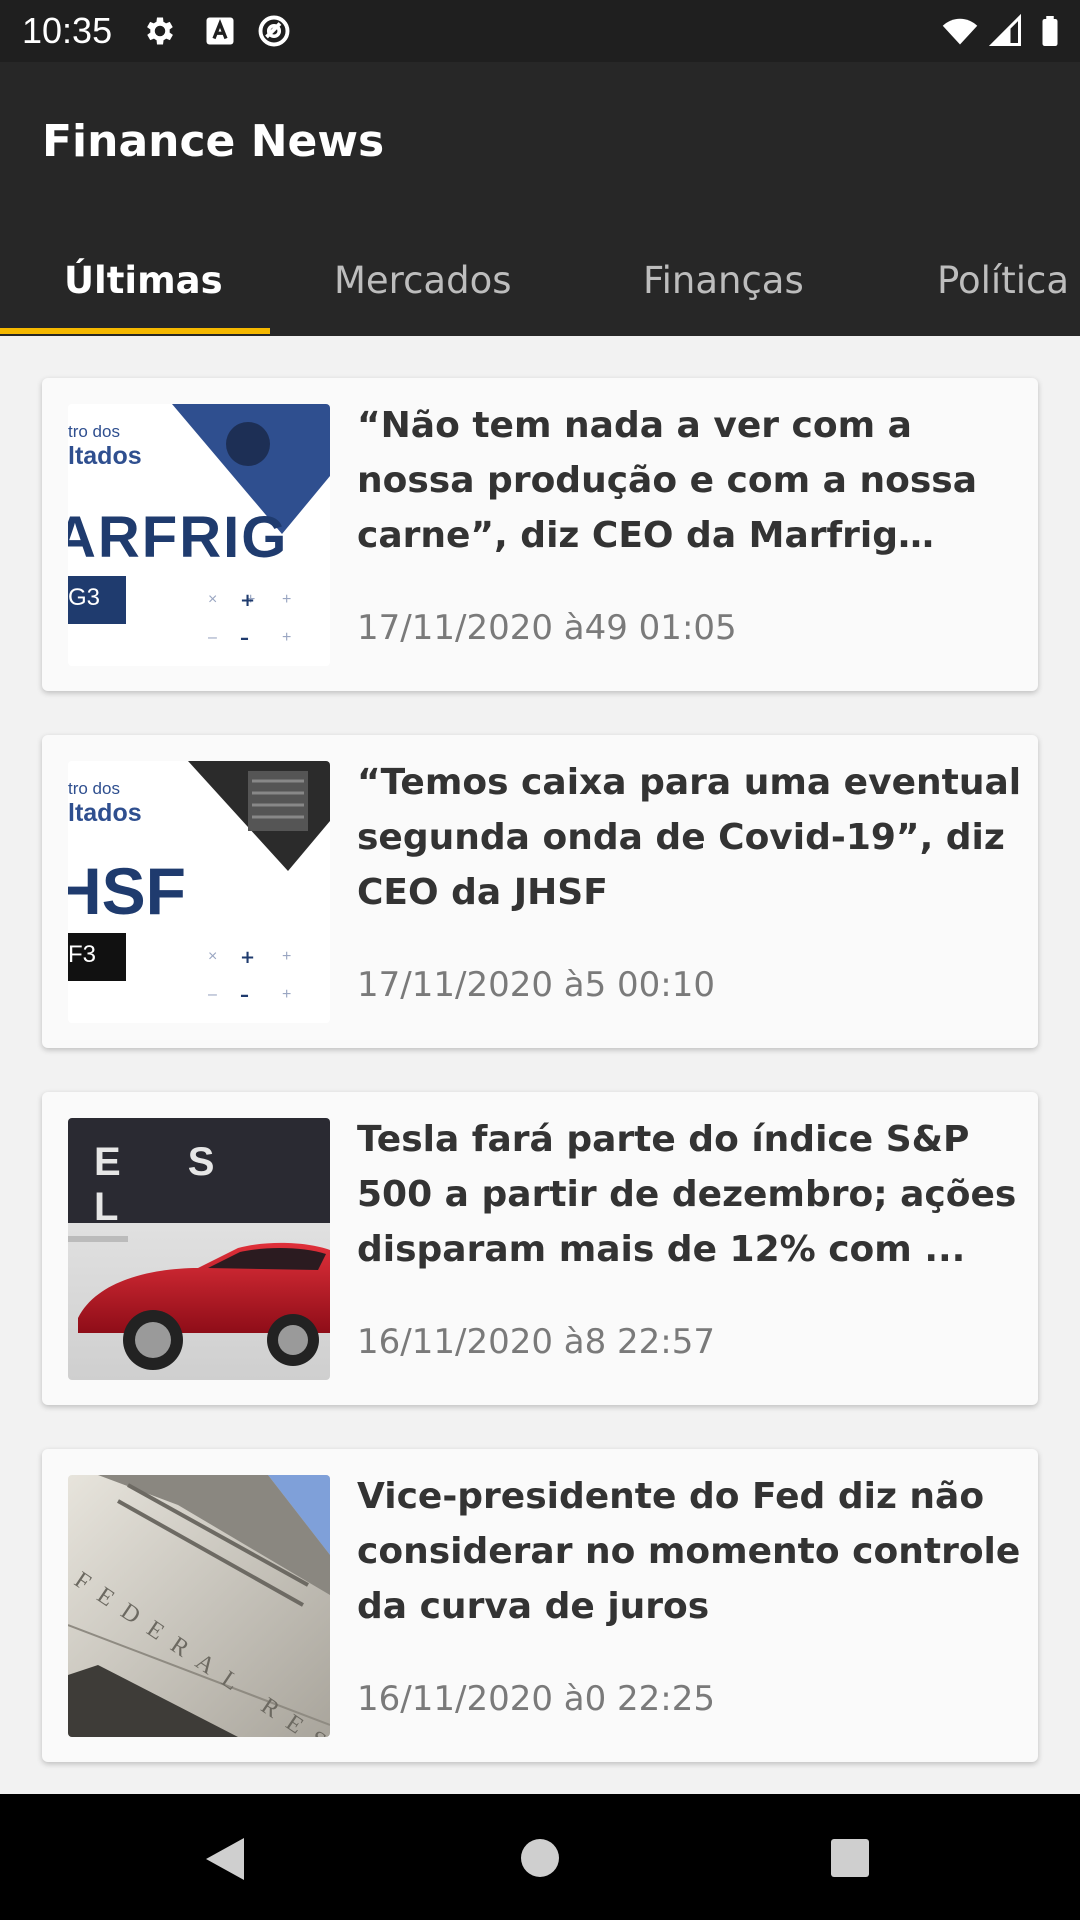  What do you see at coordinates (178, 537) in the screenshot?
I see `thumb-brand: ARFRIG` at bounding box center [178, 537].